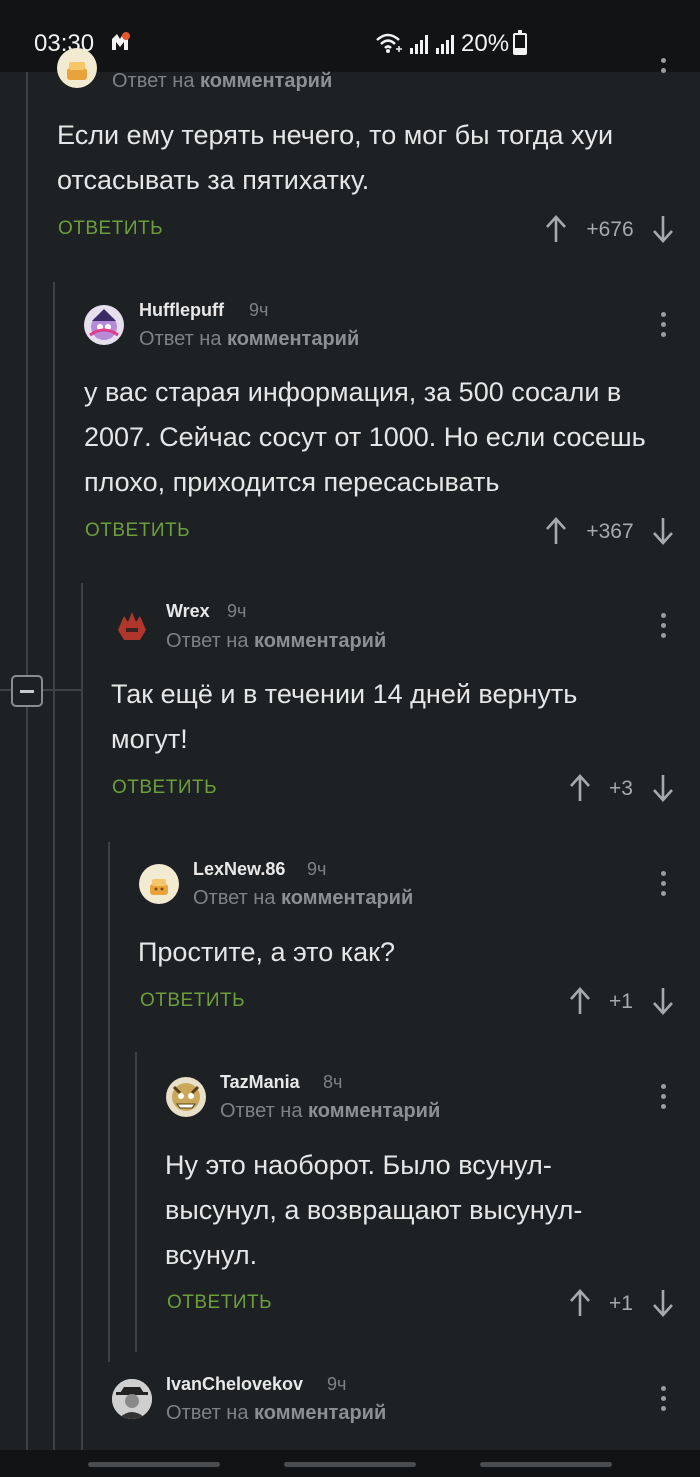 The height and width of the screenshot is (1477, 700). I want to click on rating-score: +3, so click(621, 788).